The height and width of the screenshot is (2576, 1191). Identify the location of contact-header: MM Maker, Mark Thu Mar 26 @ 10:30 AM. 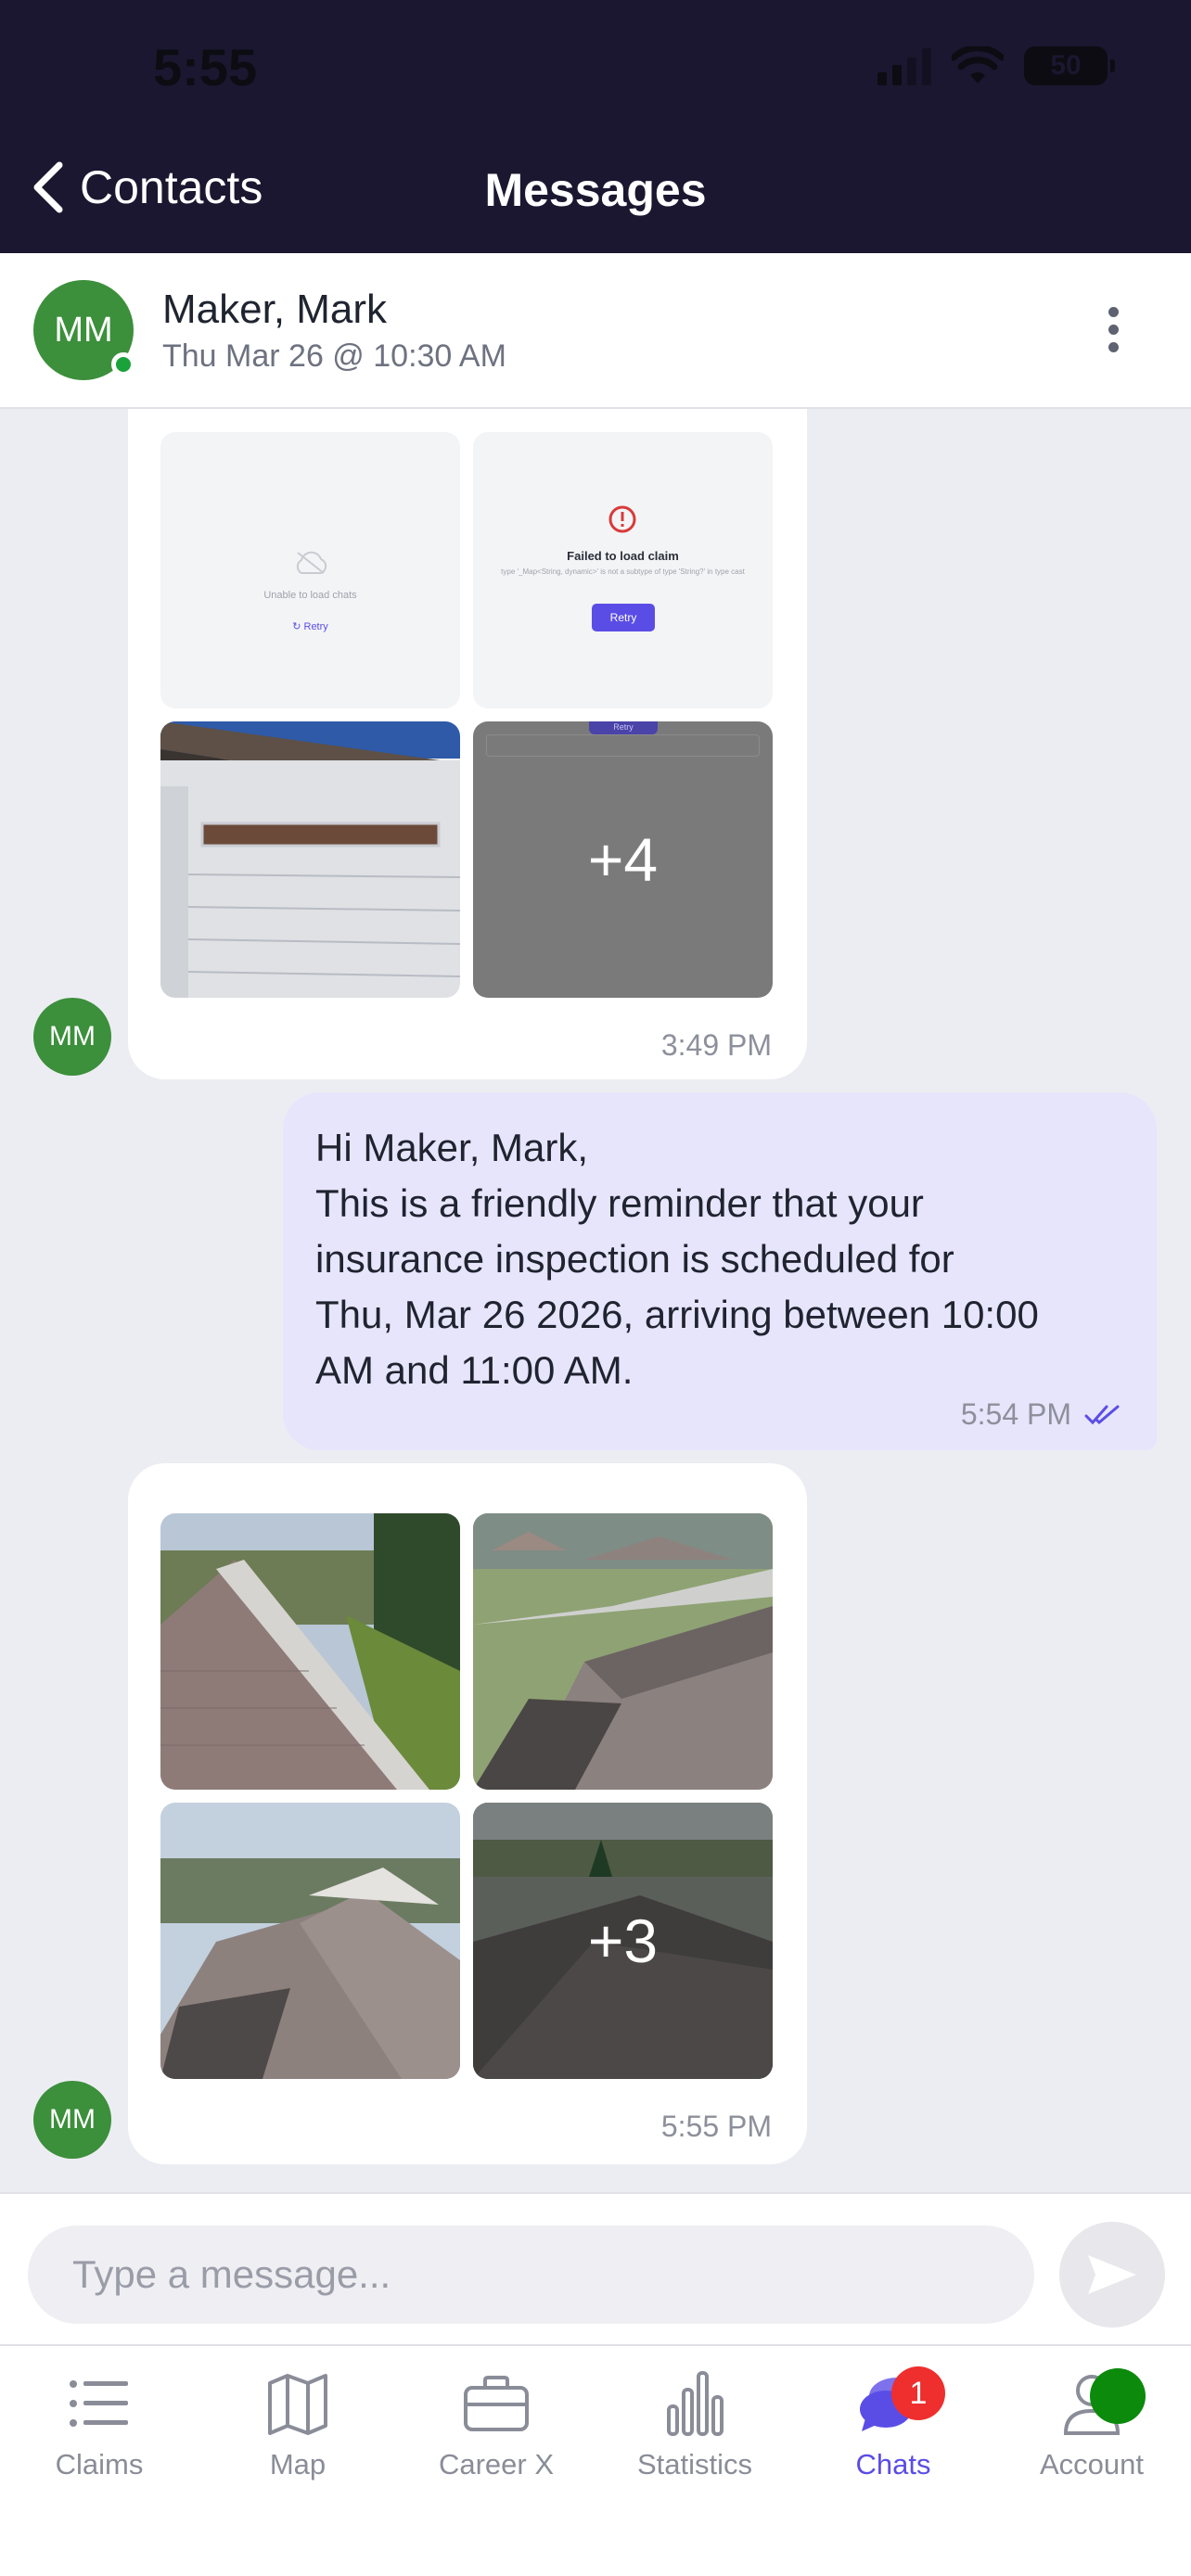
(595, 331).